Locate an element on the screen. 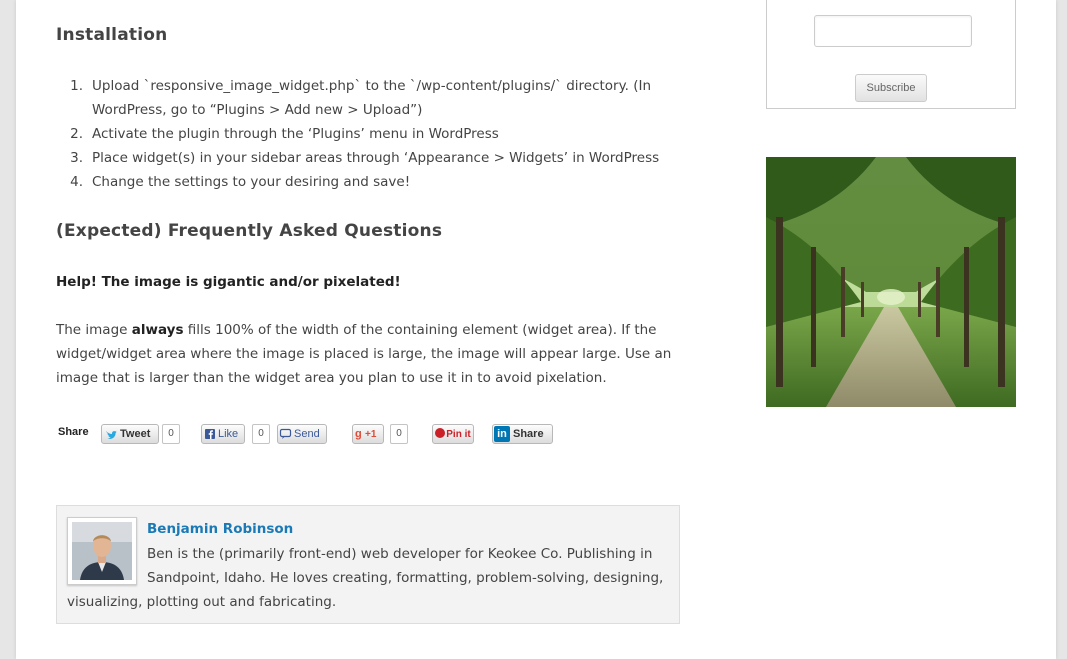 The height and width of the screenshot is (659, 1067). facebook-send-button: Send is located at coordinates (302, 434).